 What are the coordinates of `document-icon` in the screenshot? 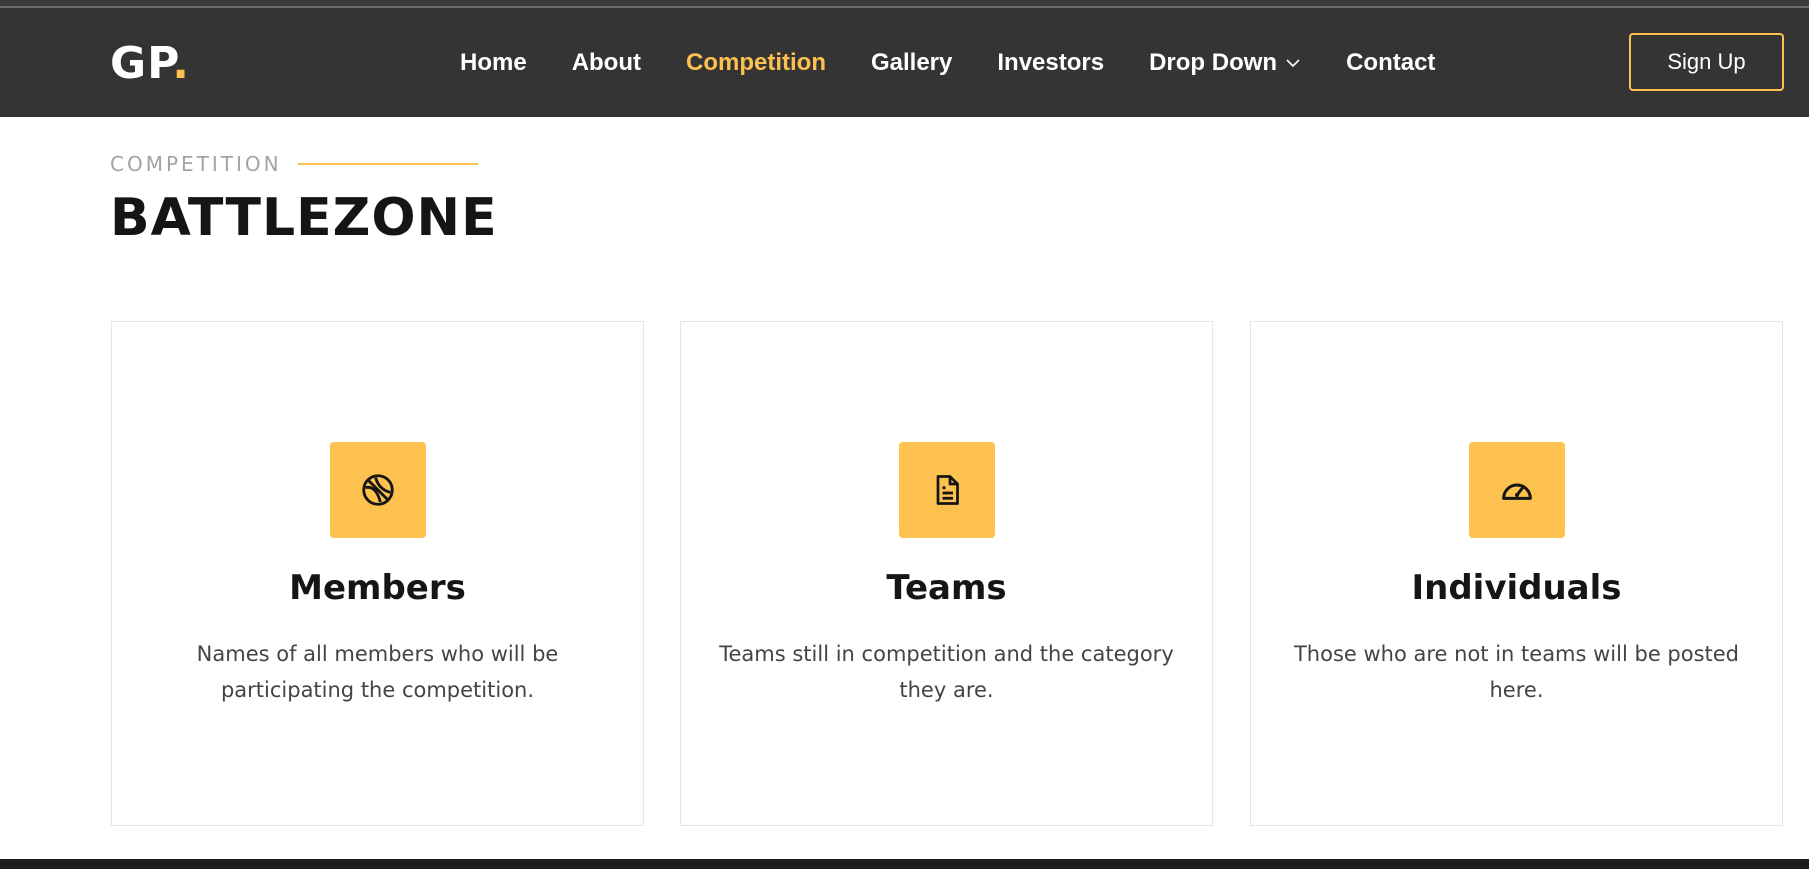 It's located at (947, 490).